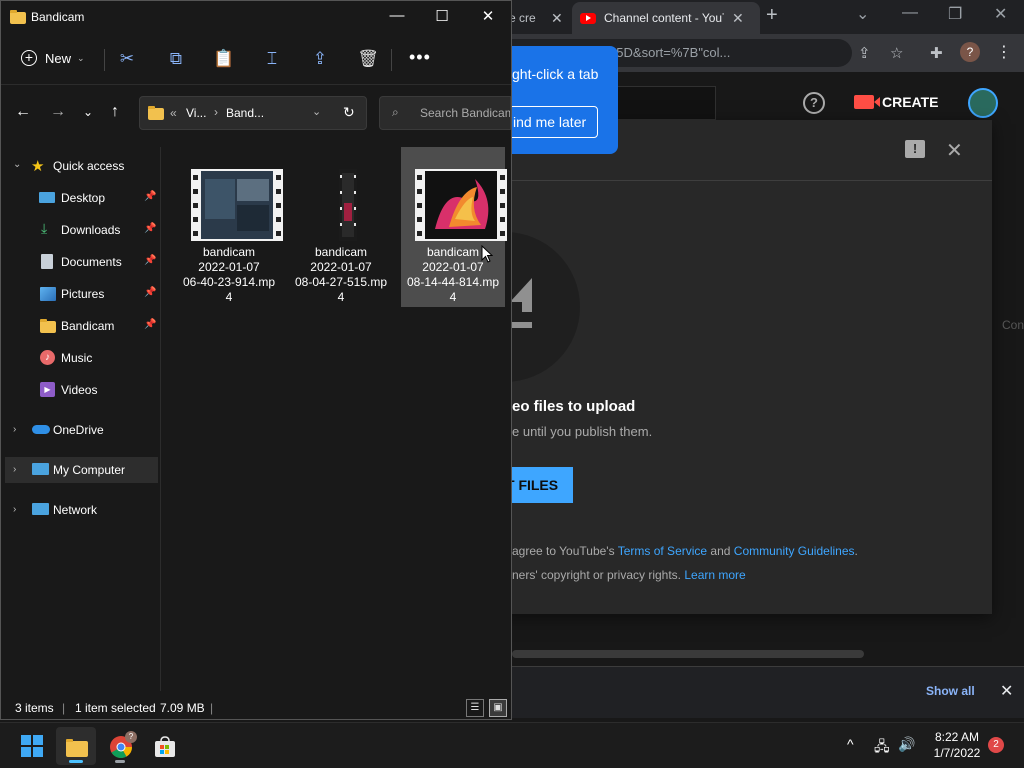  Describe the element at coordinates (81, 326) in the screenshot. I see `sidebar-item-bandicam: Bandicam 📌` at that location.